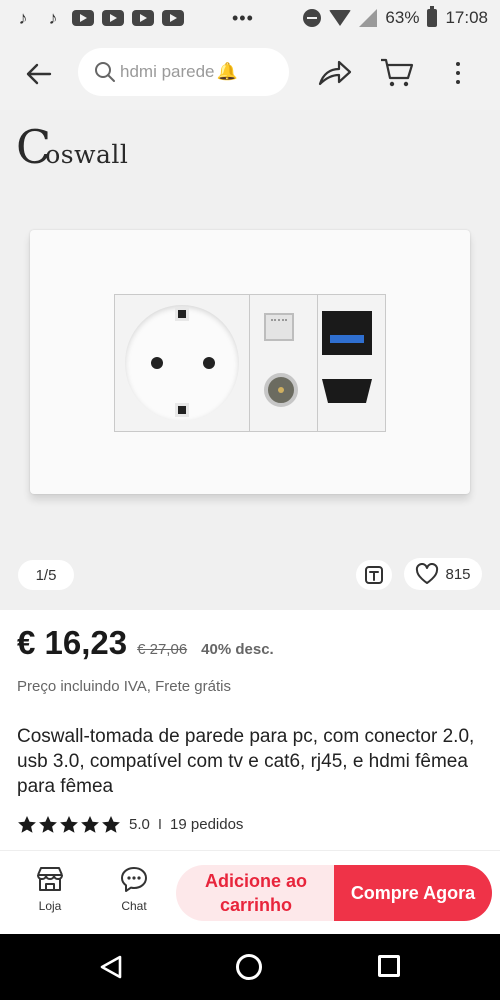 This screenshot has height=1000, width=500. I want to click on battery-percent: 63%, so click(402, 17).